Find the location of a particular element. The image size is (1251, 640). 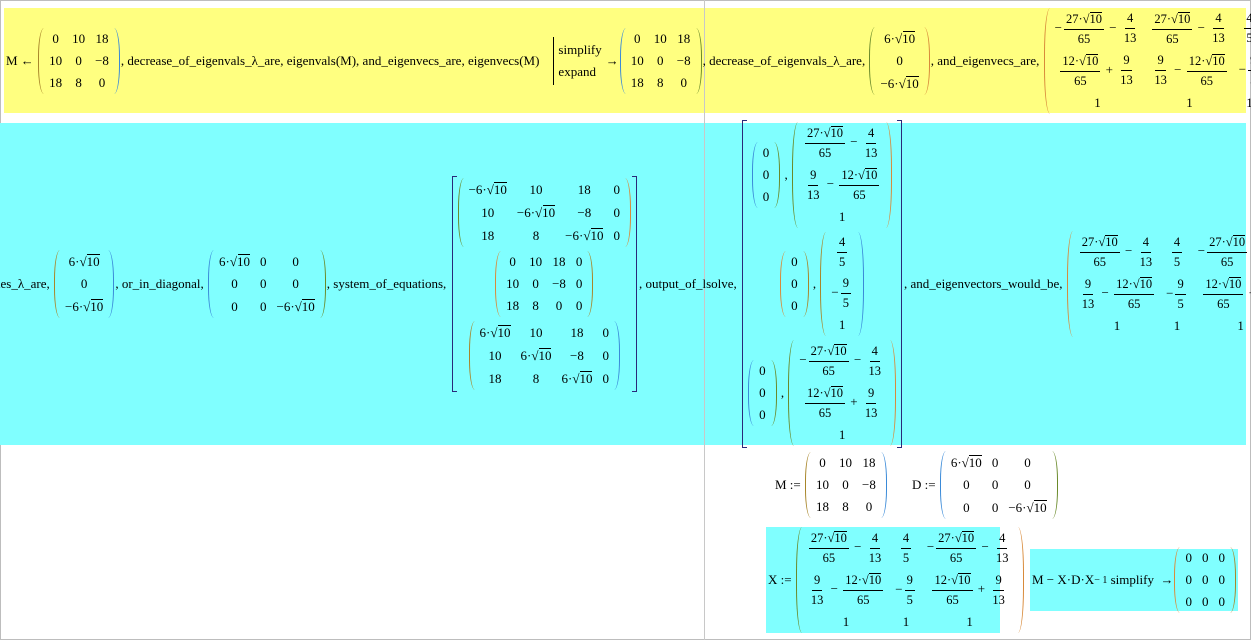

sqrt-expression: 27·√10 is located at coordinates (1099, 242).